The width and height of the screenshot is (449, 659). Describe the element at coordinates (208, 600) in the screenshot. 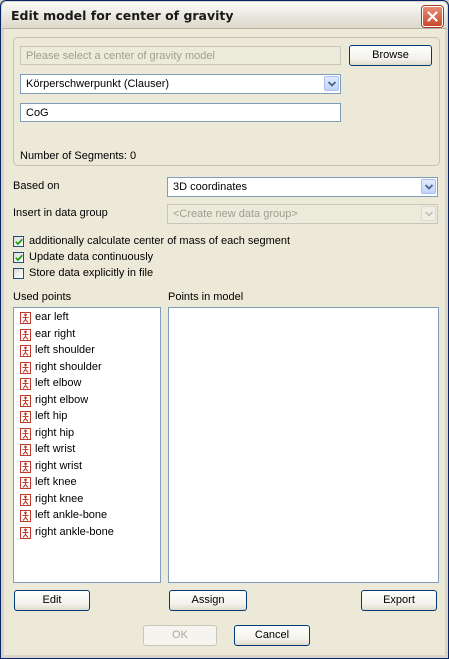

I see `assign-button: Assign` at that location.